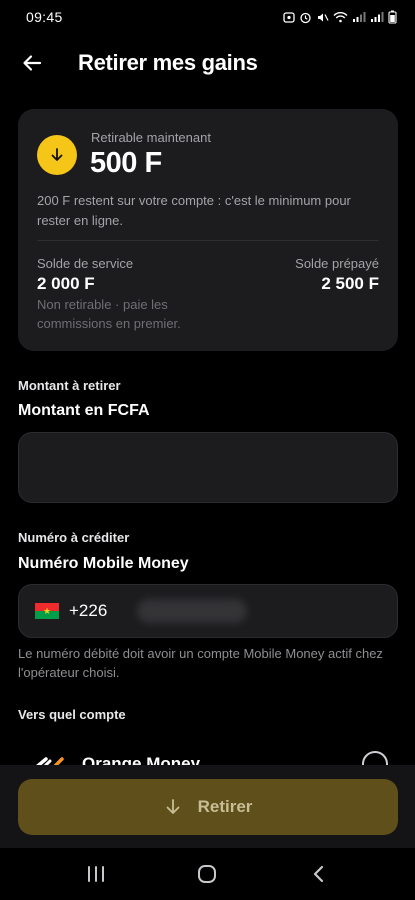  I want to click on wifi-icon, so click(340, 17).